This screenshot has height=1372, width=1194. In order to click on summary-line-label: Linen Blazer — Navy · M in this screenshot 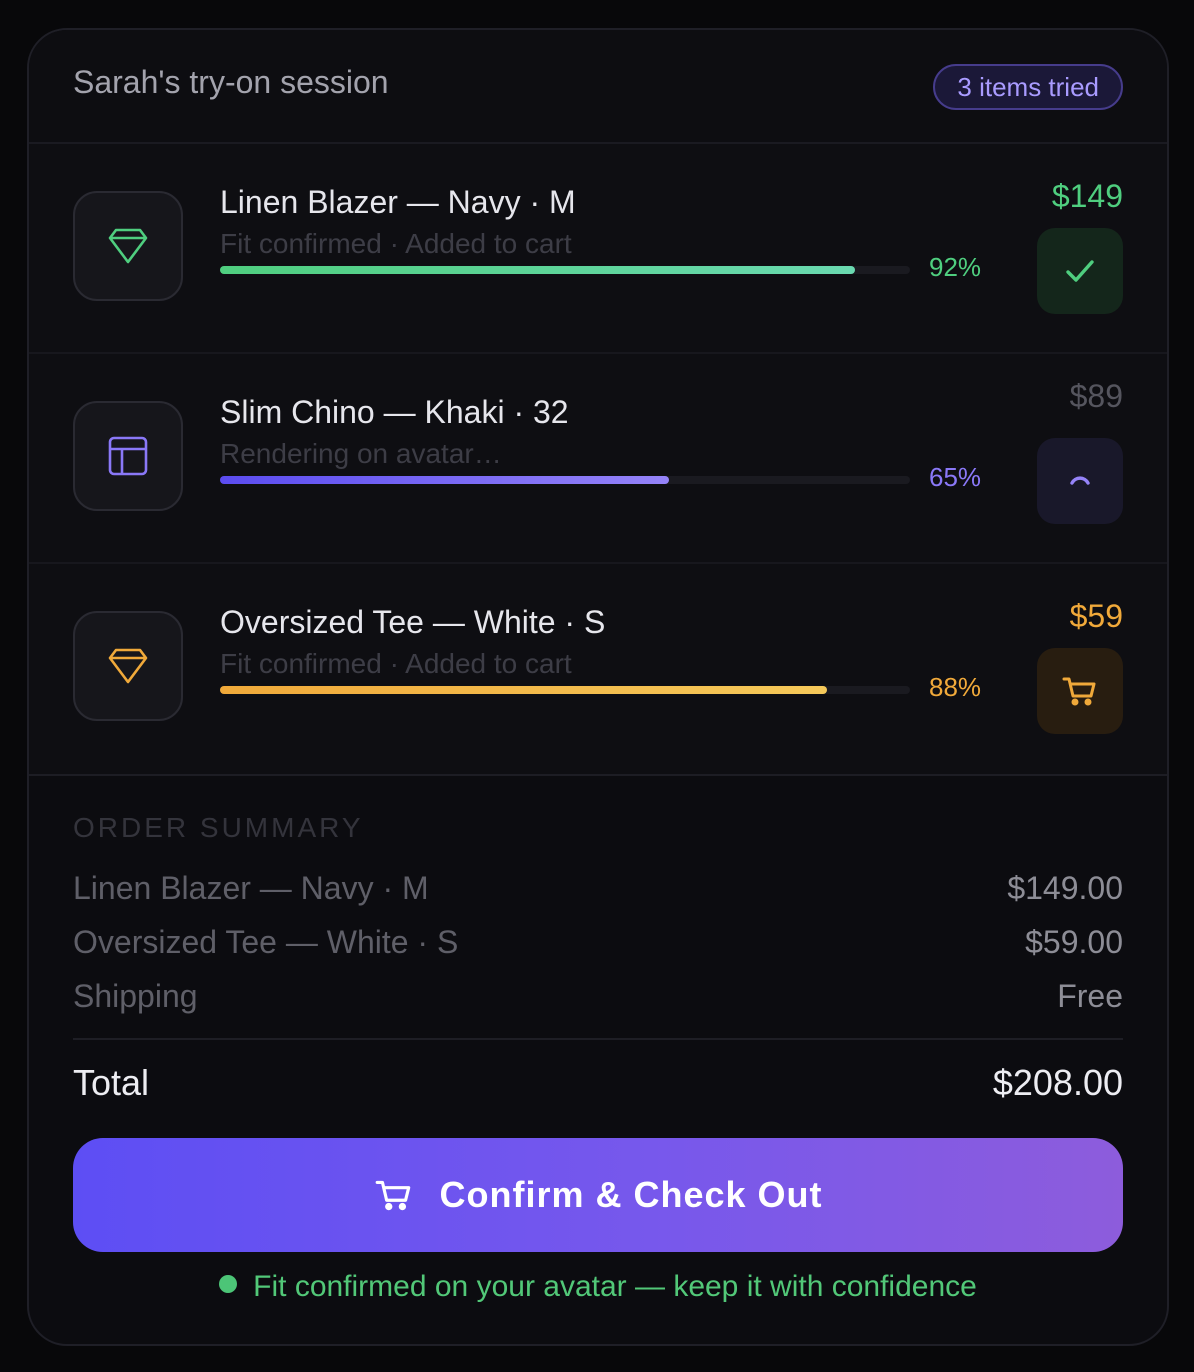, I will do `click(251, 888)`.